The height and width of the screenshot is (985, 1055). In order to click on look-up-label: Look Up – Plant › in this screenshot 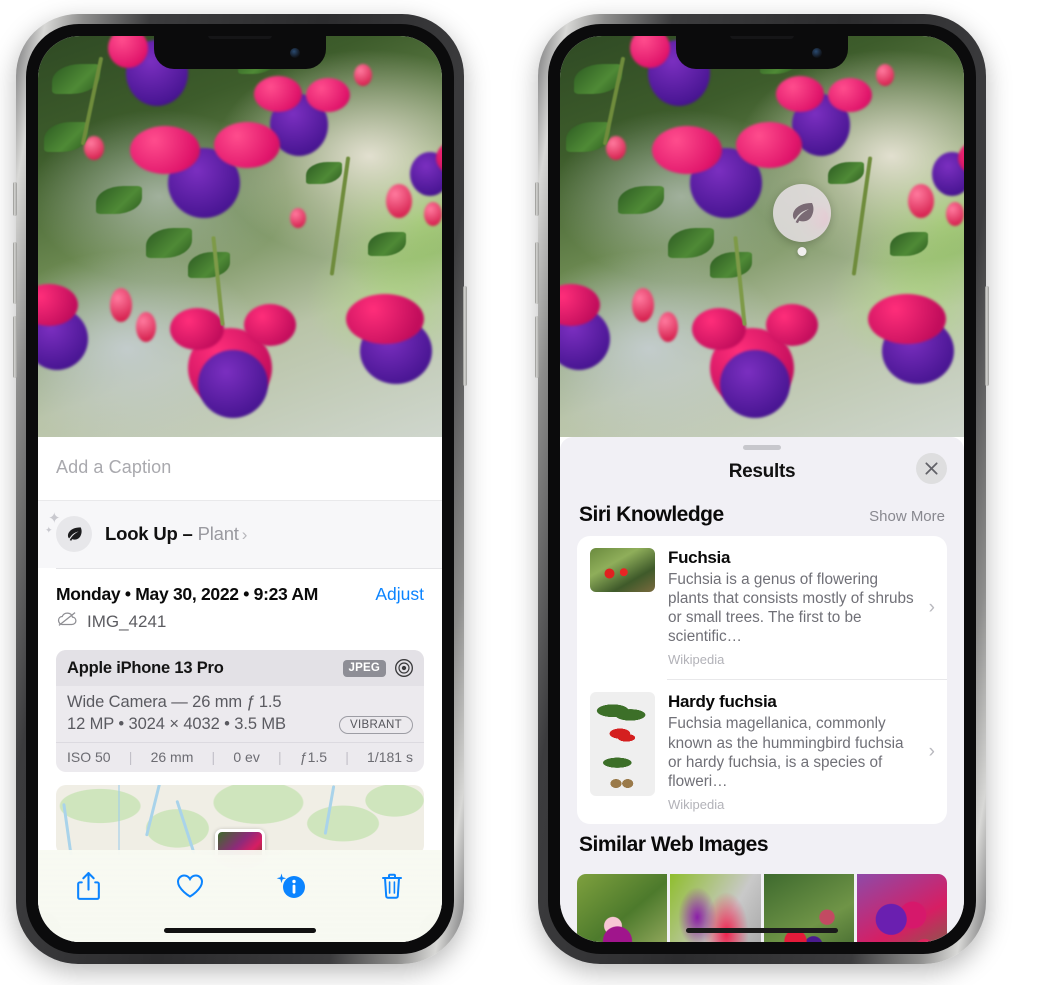, I will do `click(176, 534)`.